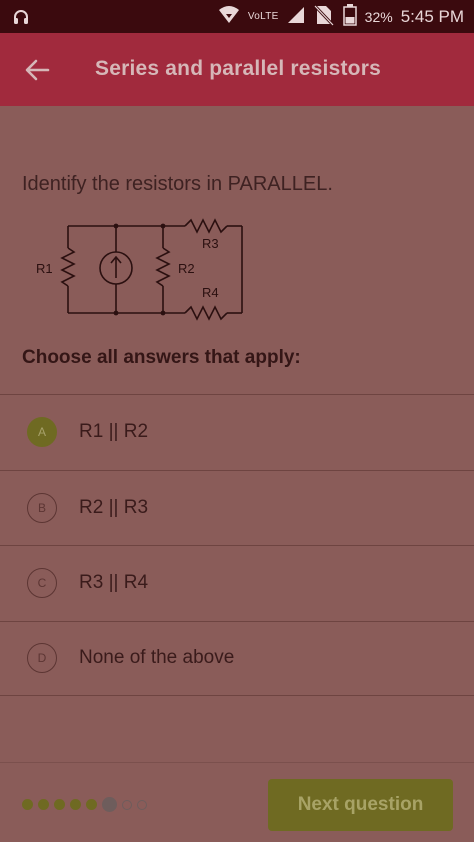  What do you see at coordinates (177, 184) in the screenshot?
I see `question-text: Identify the resistors in PARALLEL.` at bounding box center [177, 184].